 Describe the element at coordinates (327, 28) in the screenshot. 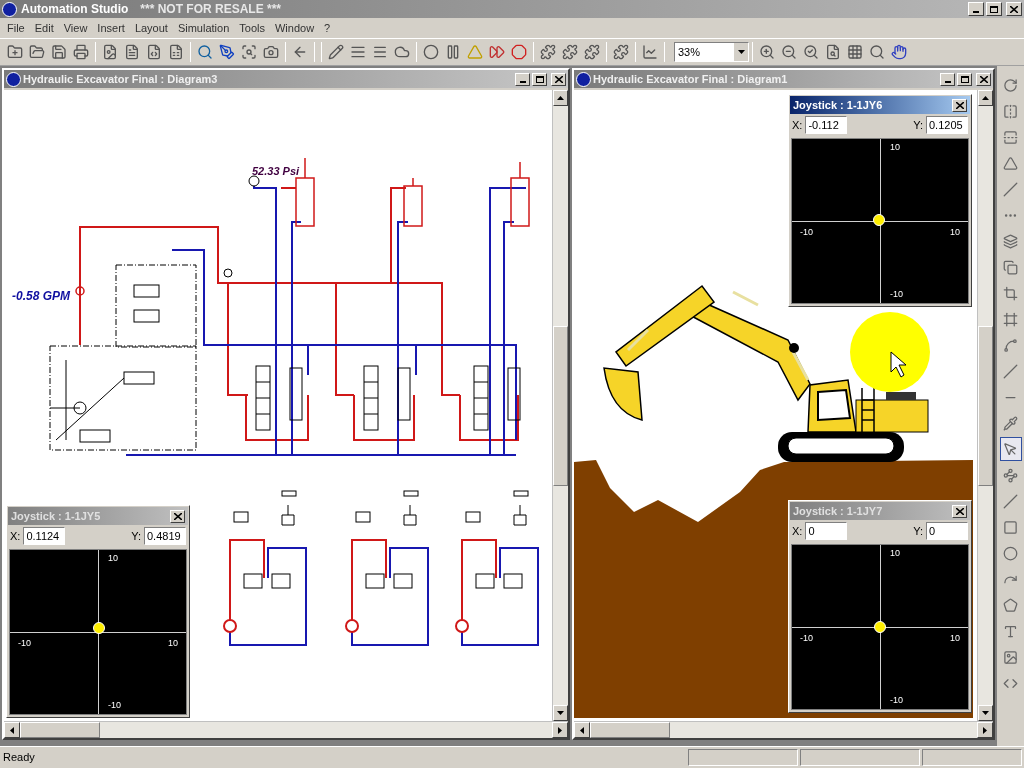

I see `menu-item: ?` at that location.